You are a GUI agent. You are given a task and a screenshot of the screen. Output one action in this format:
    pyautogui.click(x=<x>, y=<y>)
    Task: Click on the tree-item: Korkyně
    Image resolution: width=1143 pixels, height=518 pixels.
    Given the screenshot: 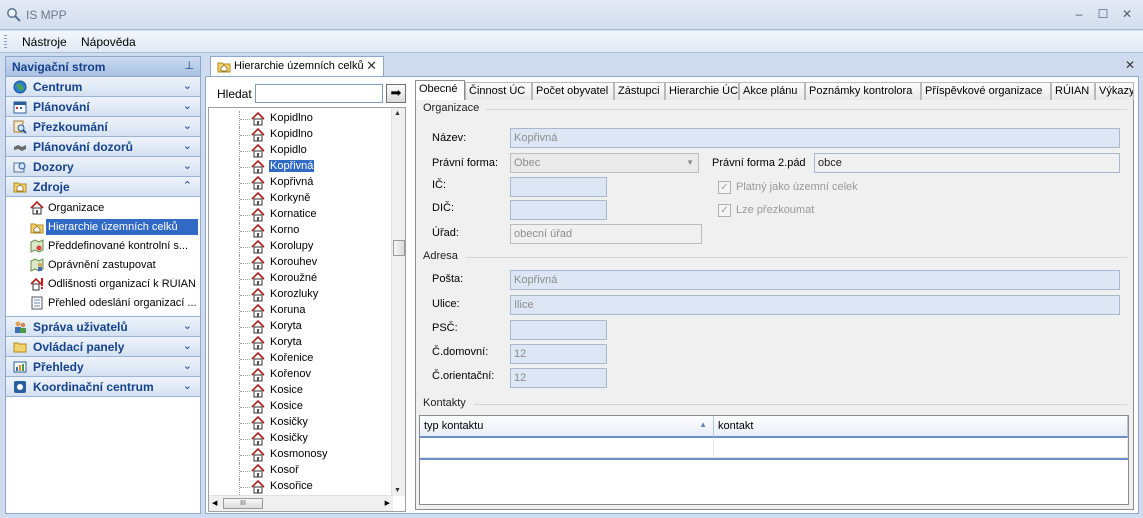 What is the action you would take?
    pyautogui.click(x=299, y=199)
    